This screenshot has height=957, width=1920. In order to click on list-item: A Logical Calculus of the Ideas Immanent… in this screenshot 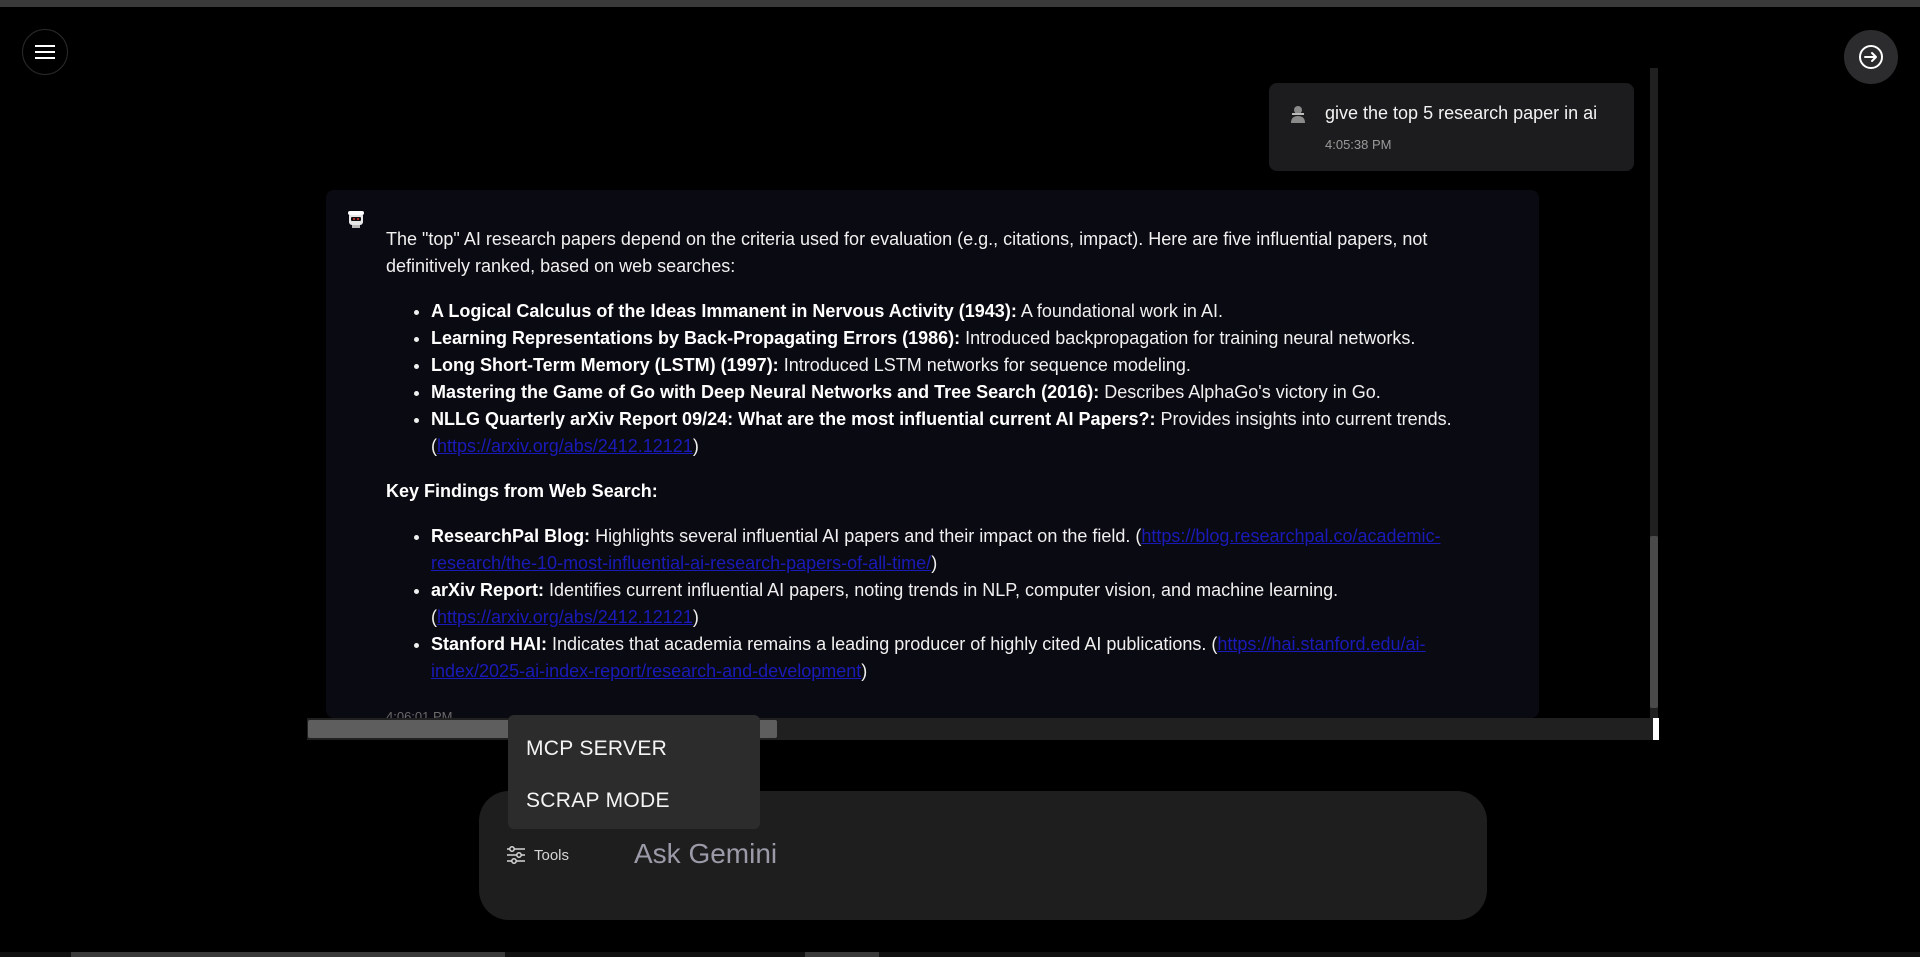, I will do `click(973, 311)`.